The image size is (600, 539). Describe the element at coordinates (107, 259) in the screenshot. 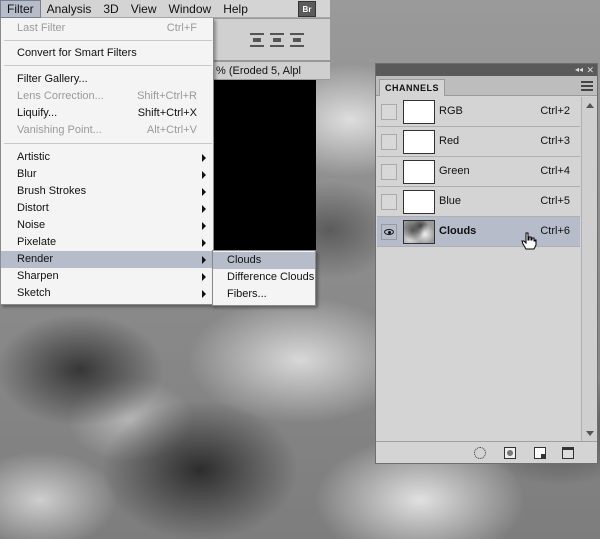

I see `menu-item-render: Render` at that location.